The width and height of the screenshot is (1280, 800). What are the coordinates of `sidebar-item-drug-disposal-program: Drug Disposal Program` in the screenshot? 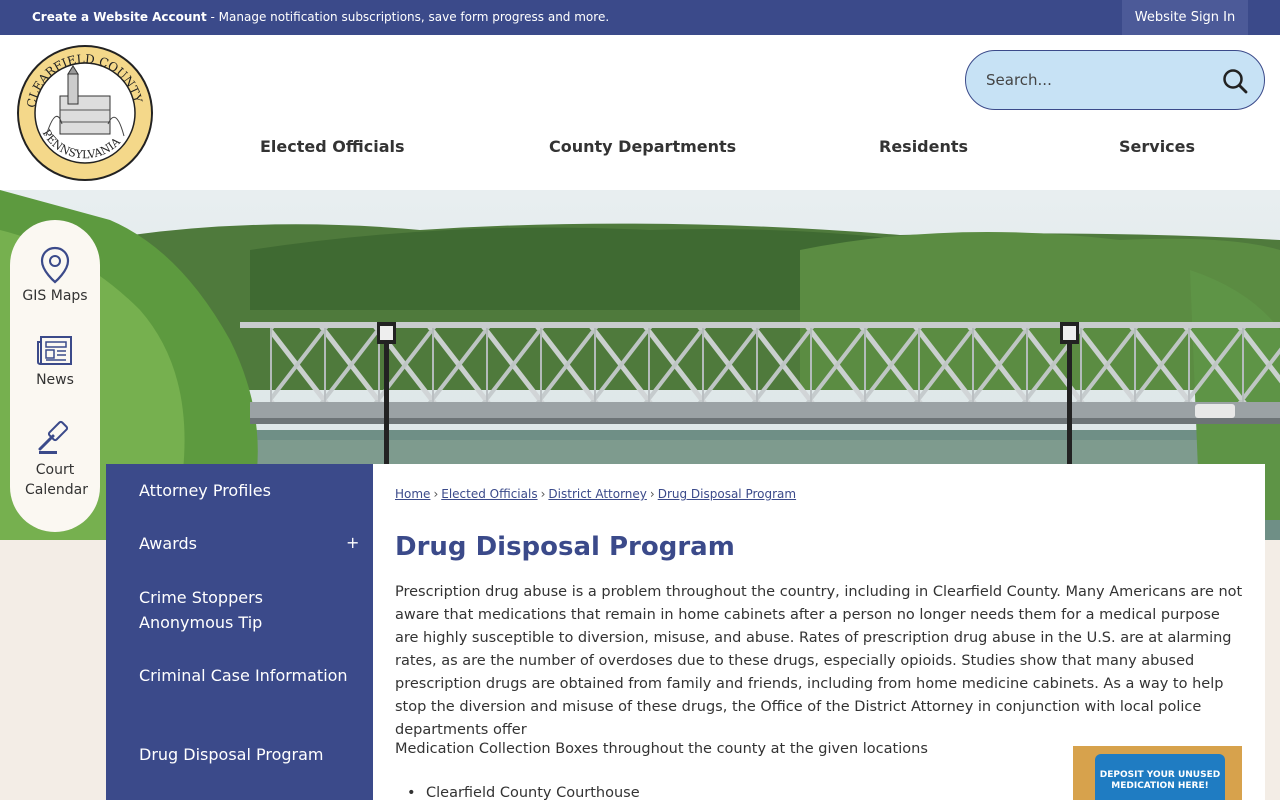 It's located at (244, 754).